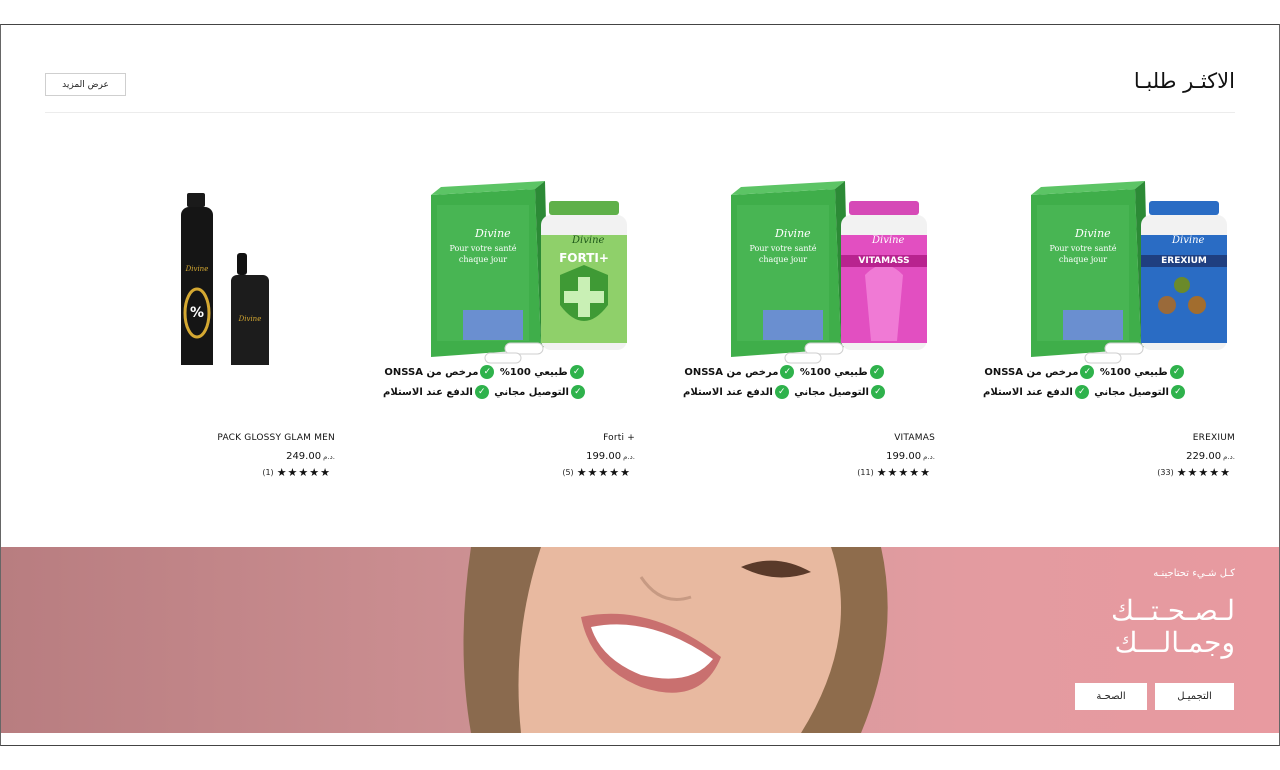 The height and width of the screenshot is (770, 1280). Describe the element at coordinates (1194, 573) in the screenshot. I see `banner-subtitle: كـل شـيء تحتاجينـه` at that location.